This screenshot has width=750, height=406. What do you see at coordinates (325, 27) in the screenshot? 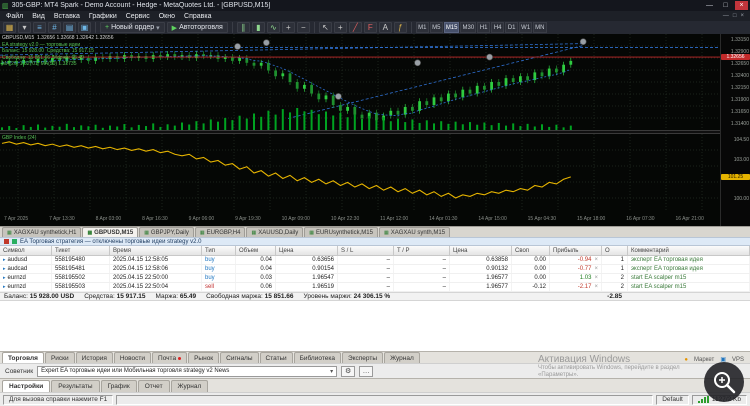
I see `cursor-icon: ↖` at bounding box center [325, 27].